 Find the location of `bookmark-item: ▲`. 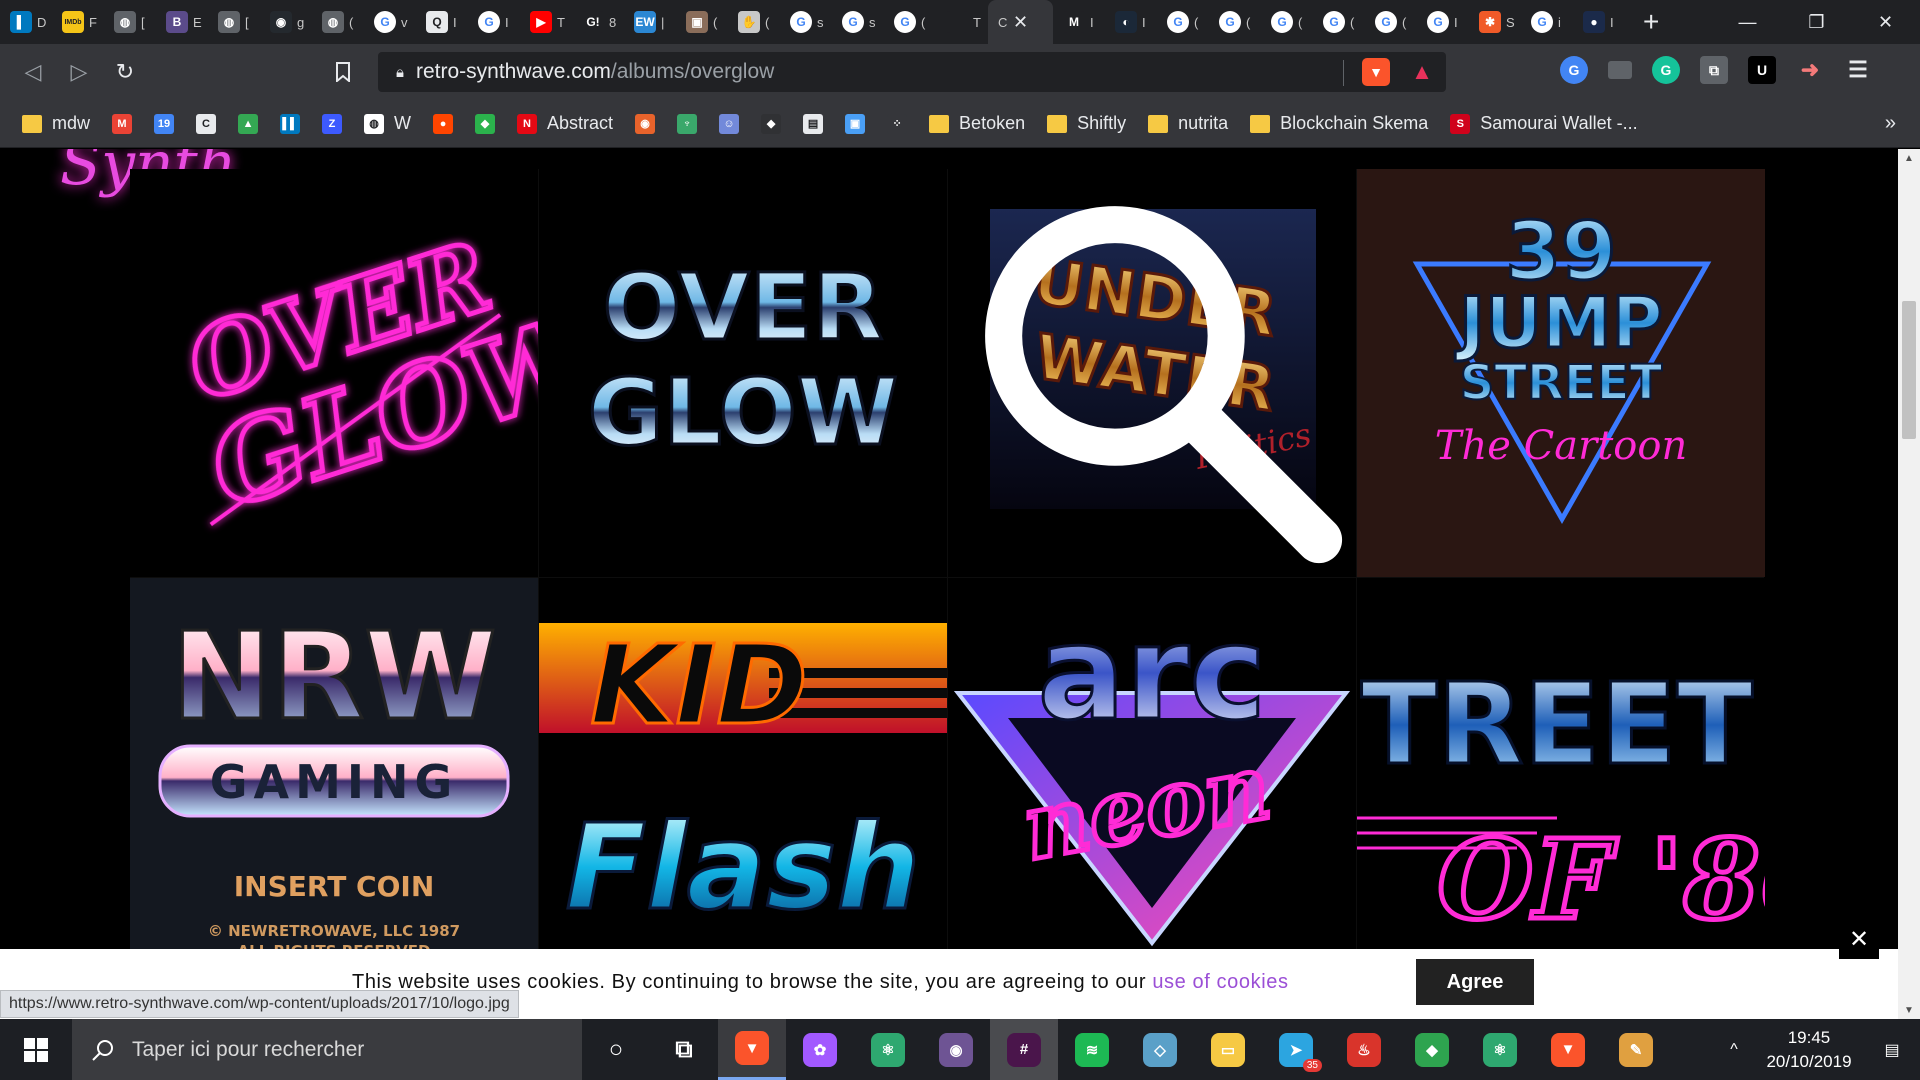

bookmark-item: ▲ is located at coordinates (248, 123).